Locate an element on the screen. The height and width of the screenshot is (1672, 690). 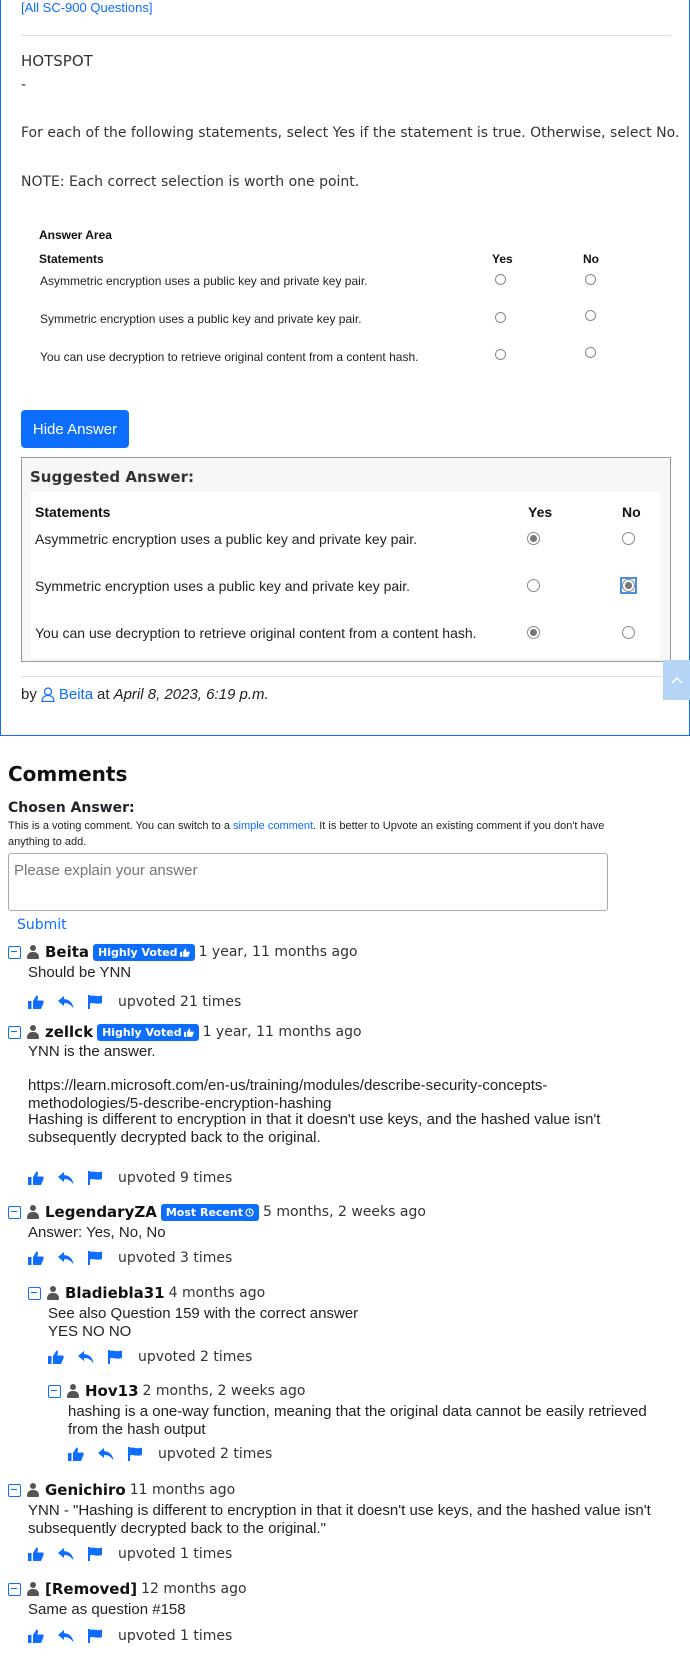
comment-time: 5 months, 2 weeks ago is located at coordinates (344, 1212).